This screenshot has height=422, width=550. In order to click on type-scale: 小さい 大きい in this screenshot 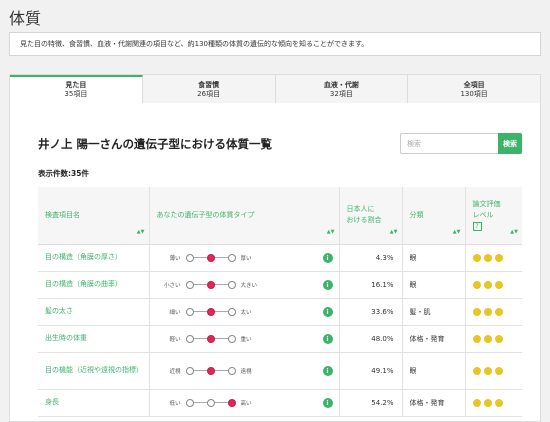, I will do `click(248, 285)`.